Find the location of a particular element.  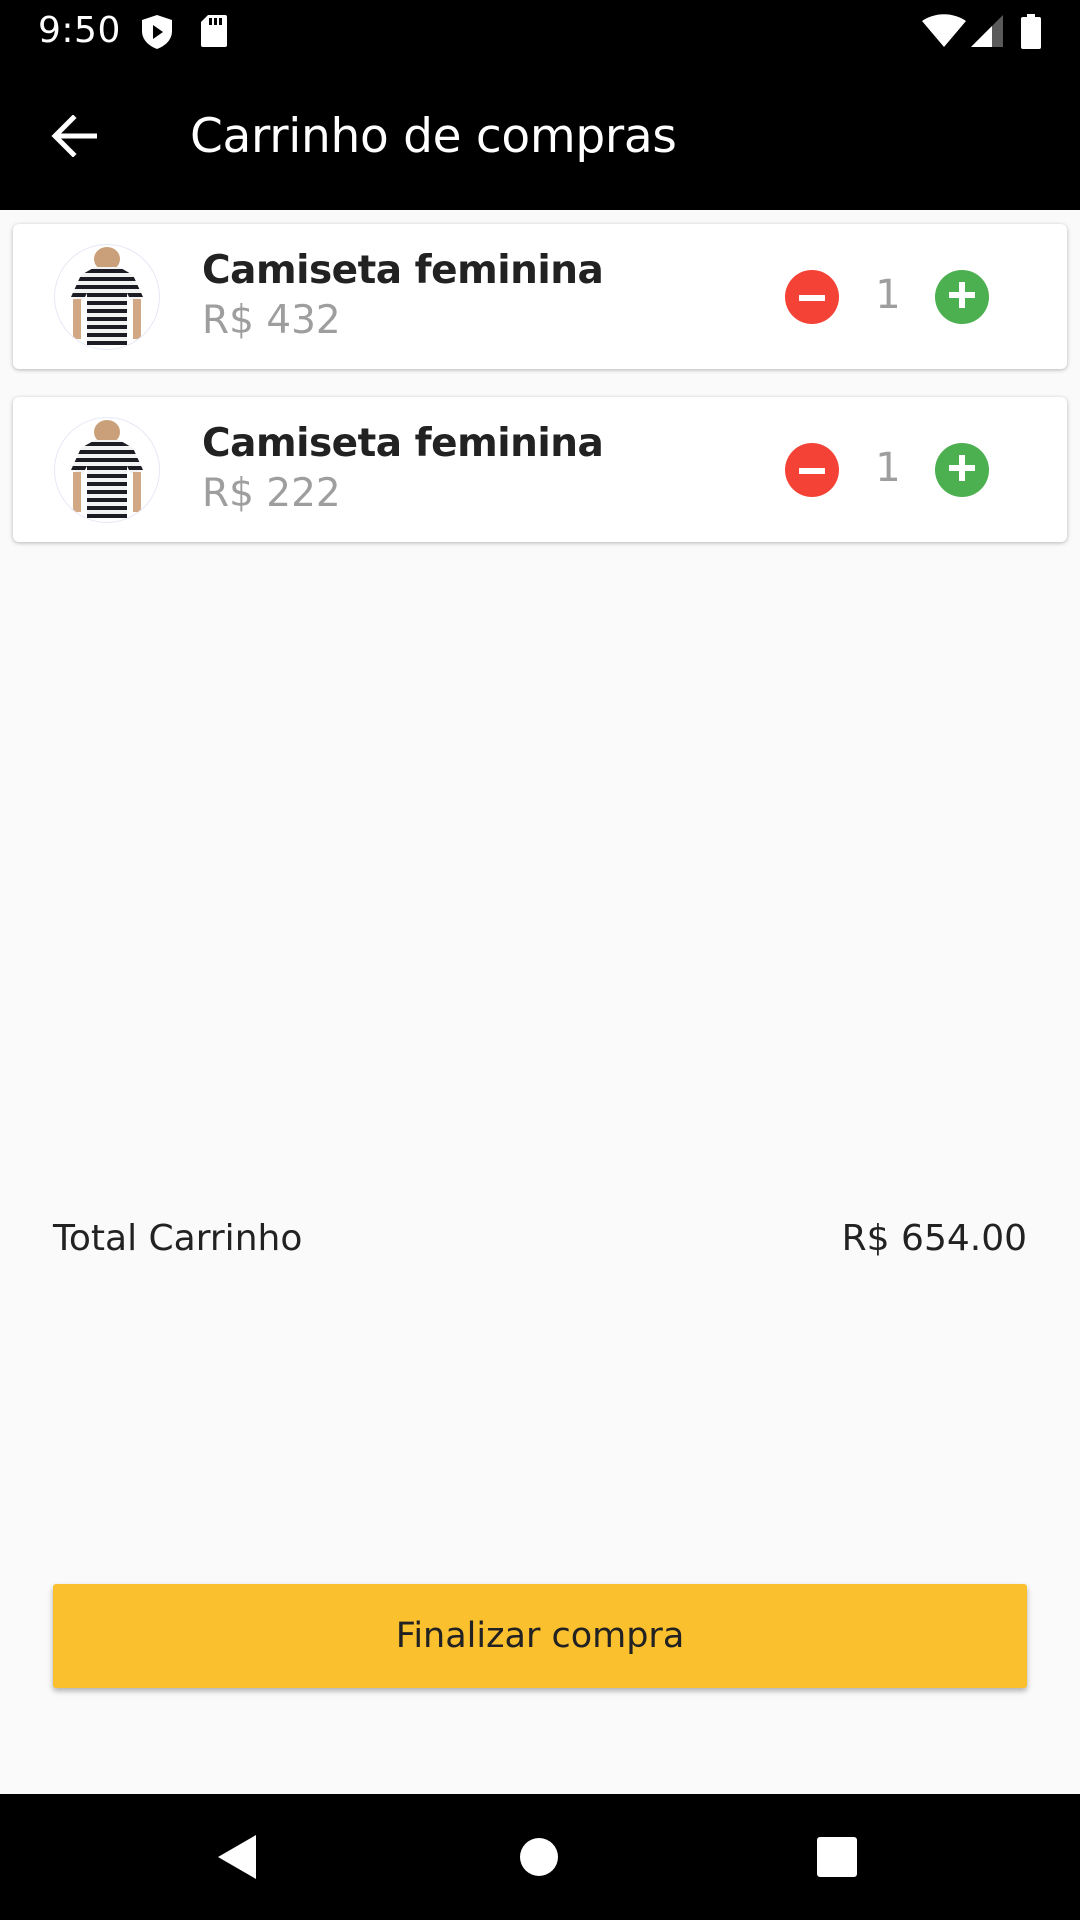

checkout-button: Finalizar compra is located at coordinates (540, 1636).